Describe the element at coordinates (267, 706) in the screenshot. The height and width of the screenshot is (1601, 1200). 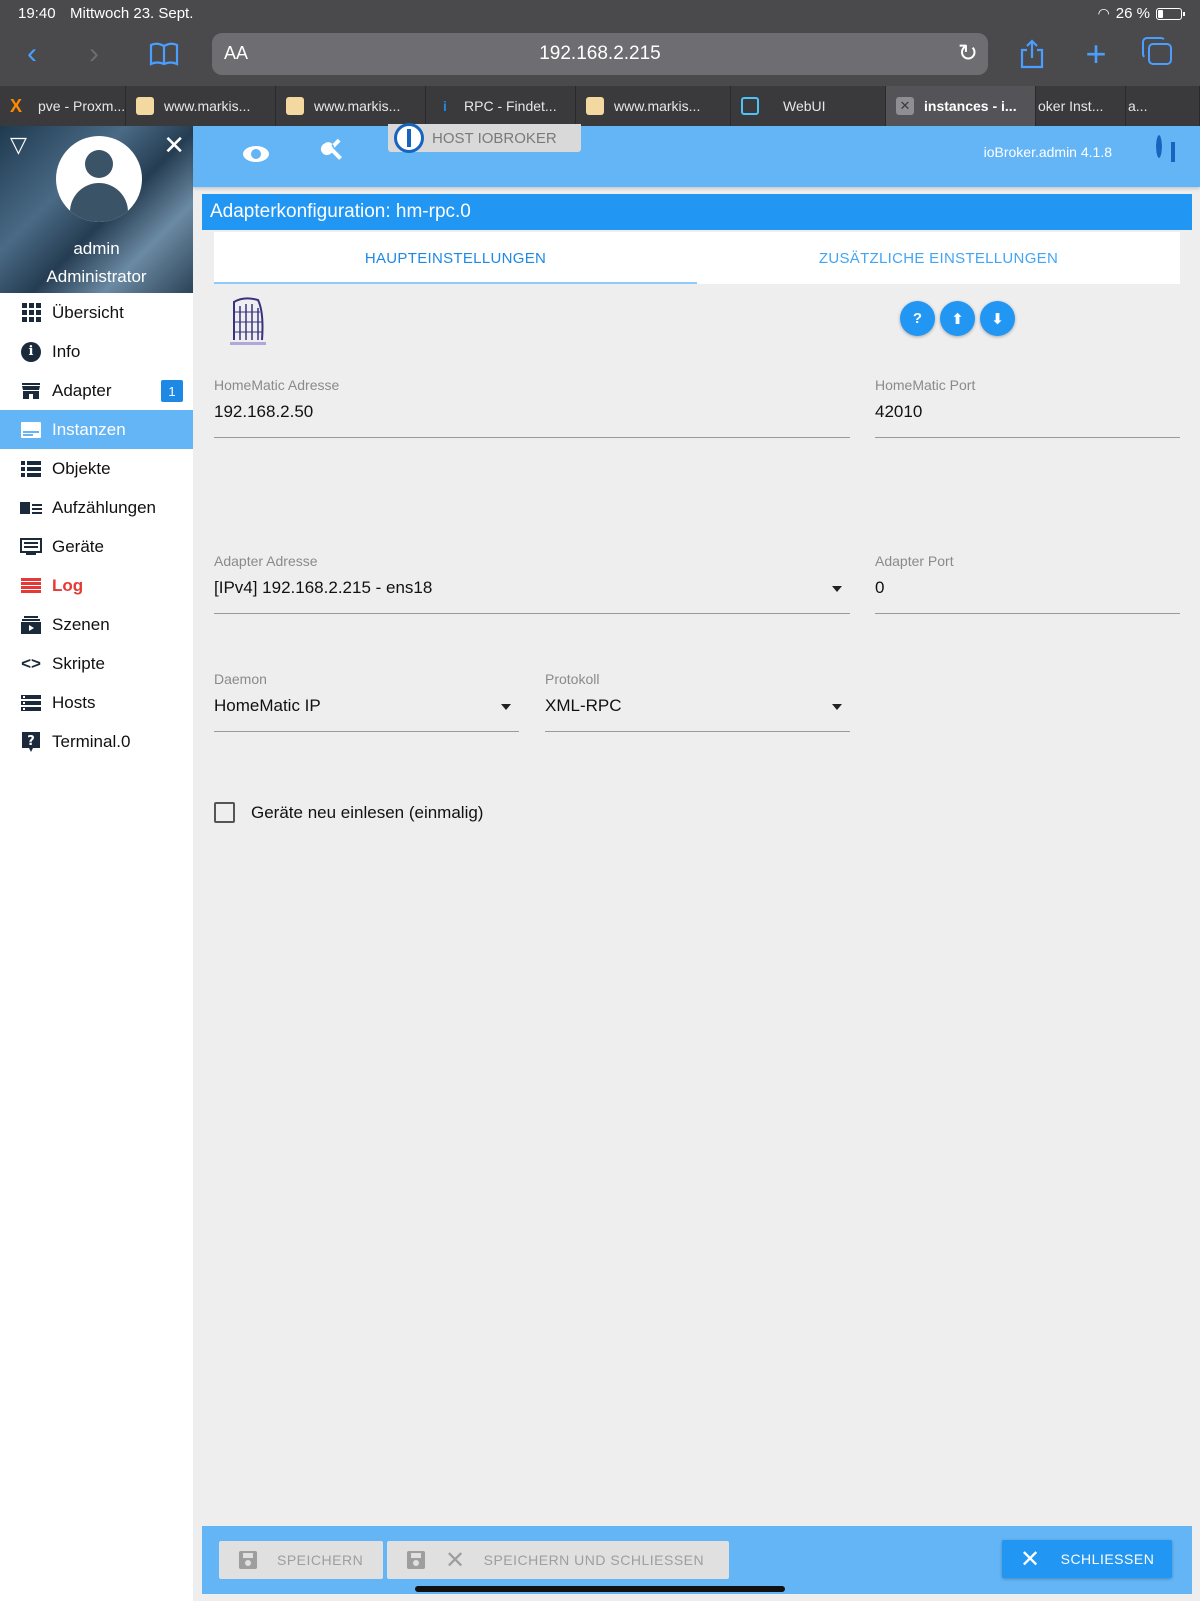
I see `field-value: HomeMatic IP` at that location.